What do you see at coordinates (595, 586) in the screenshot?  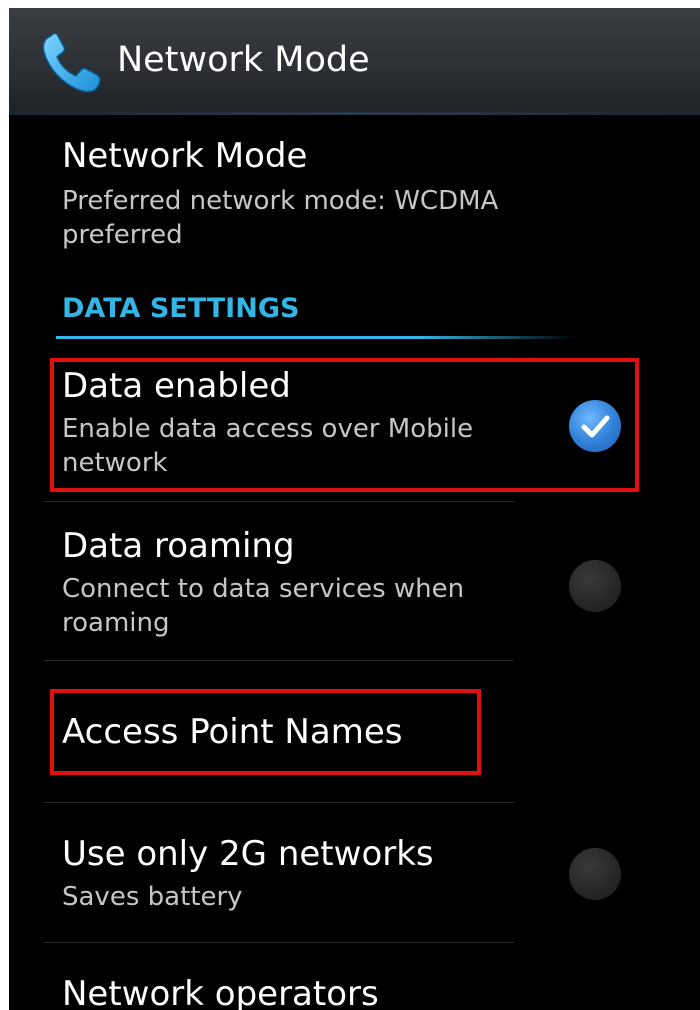 I see `data-roaming-checkbox` at bounding box center [595, 586].